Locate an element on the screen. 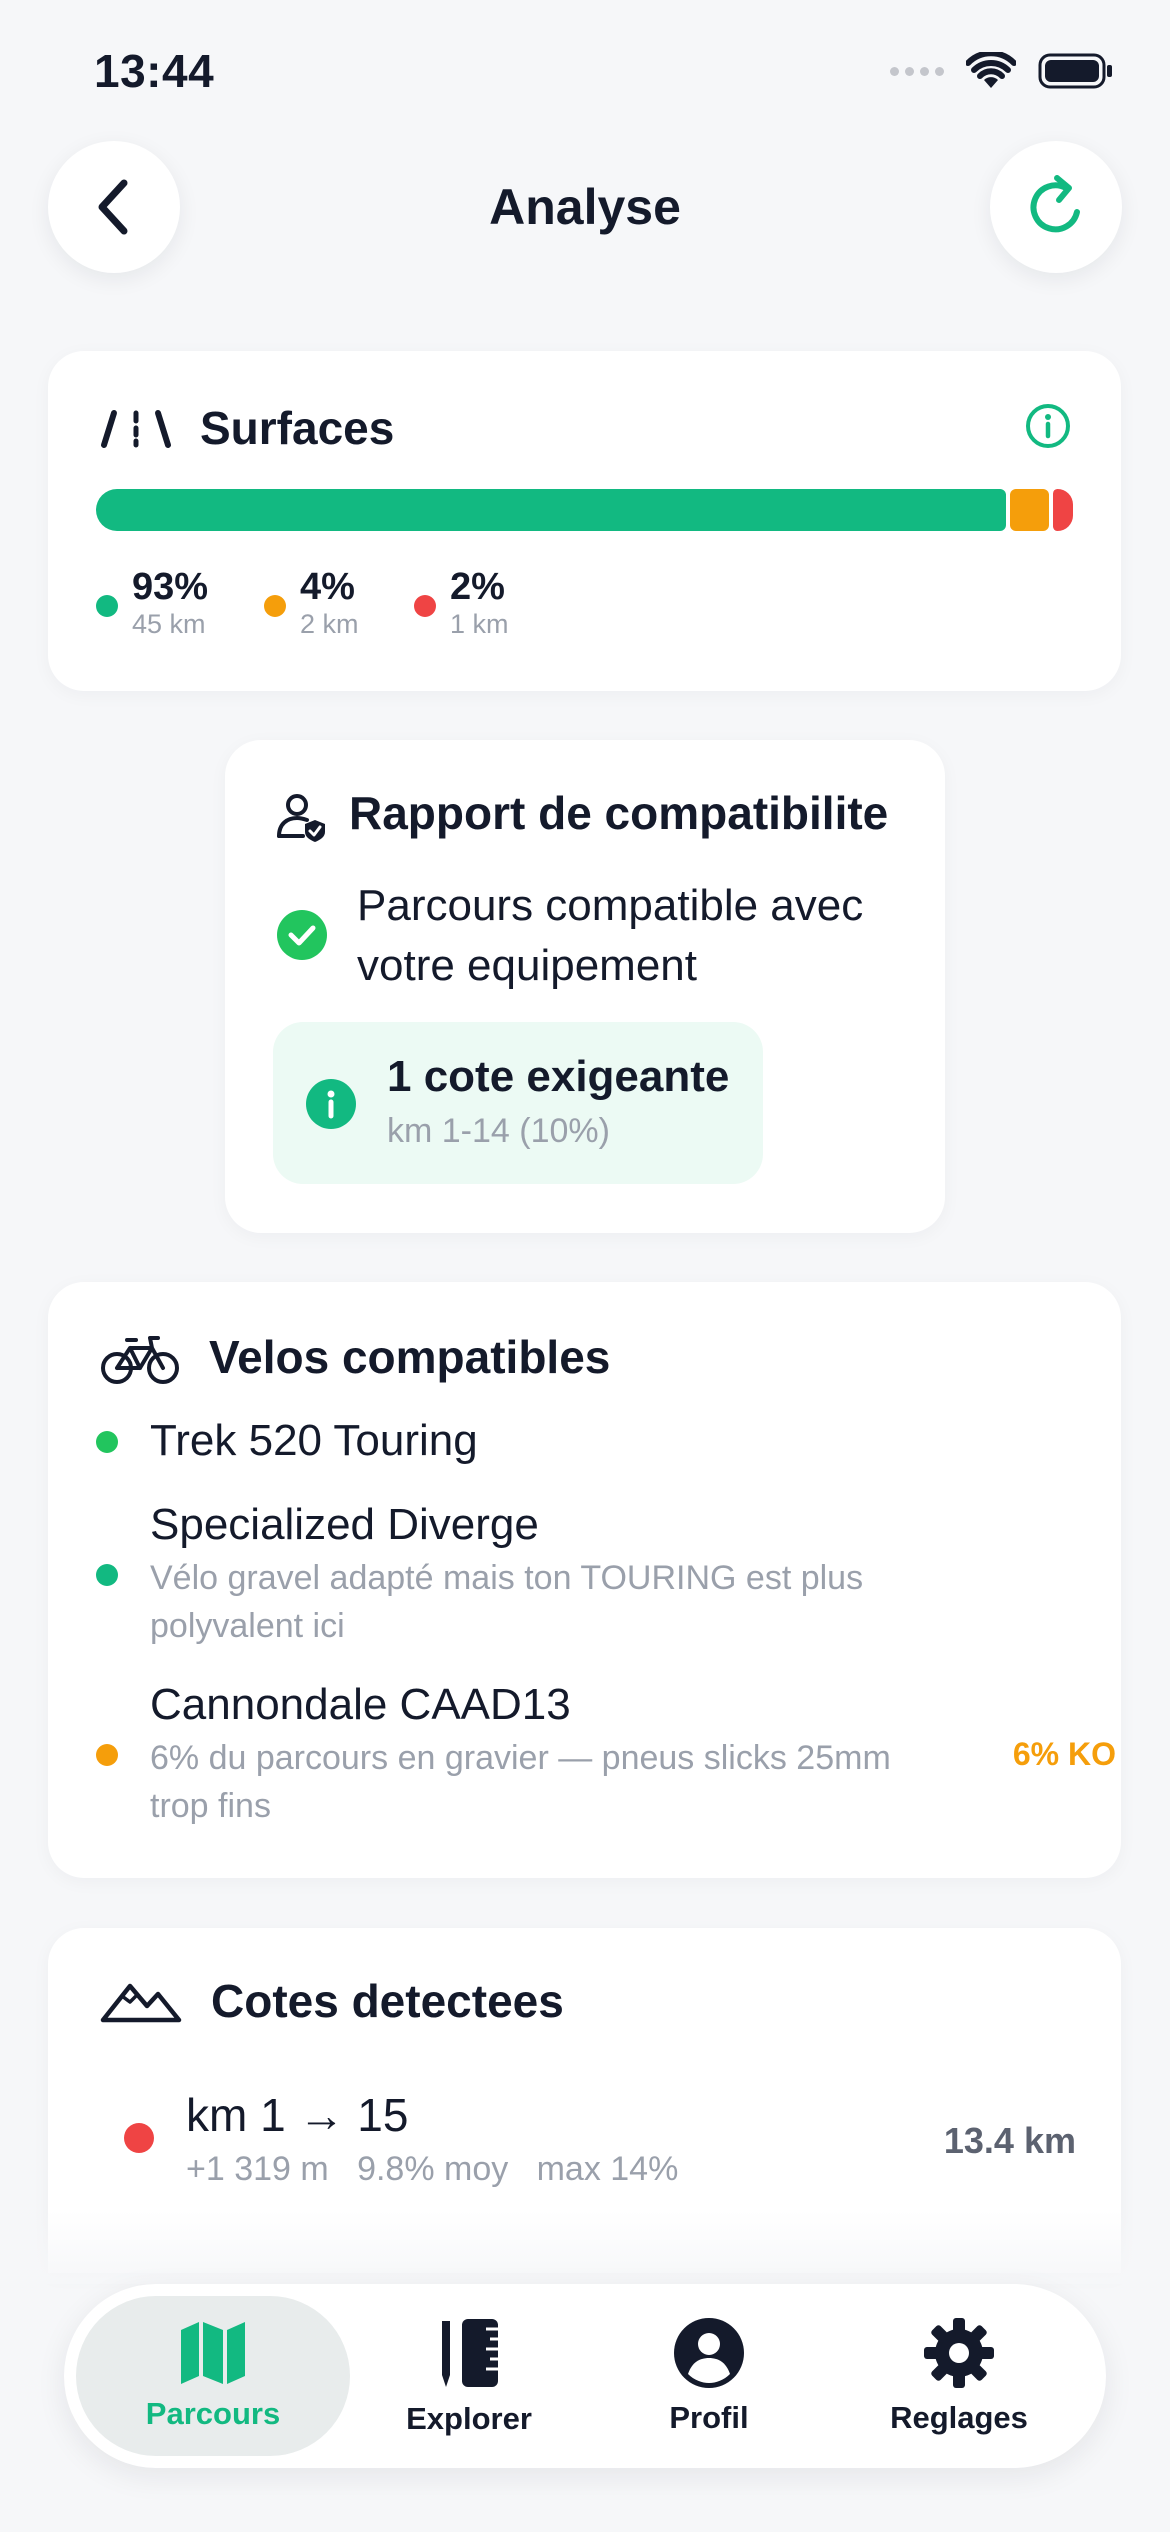  cellular-signal-icon is located at coordinates (917, 71).